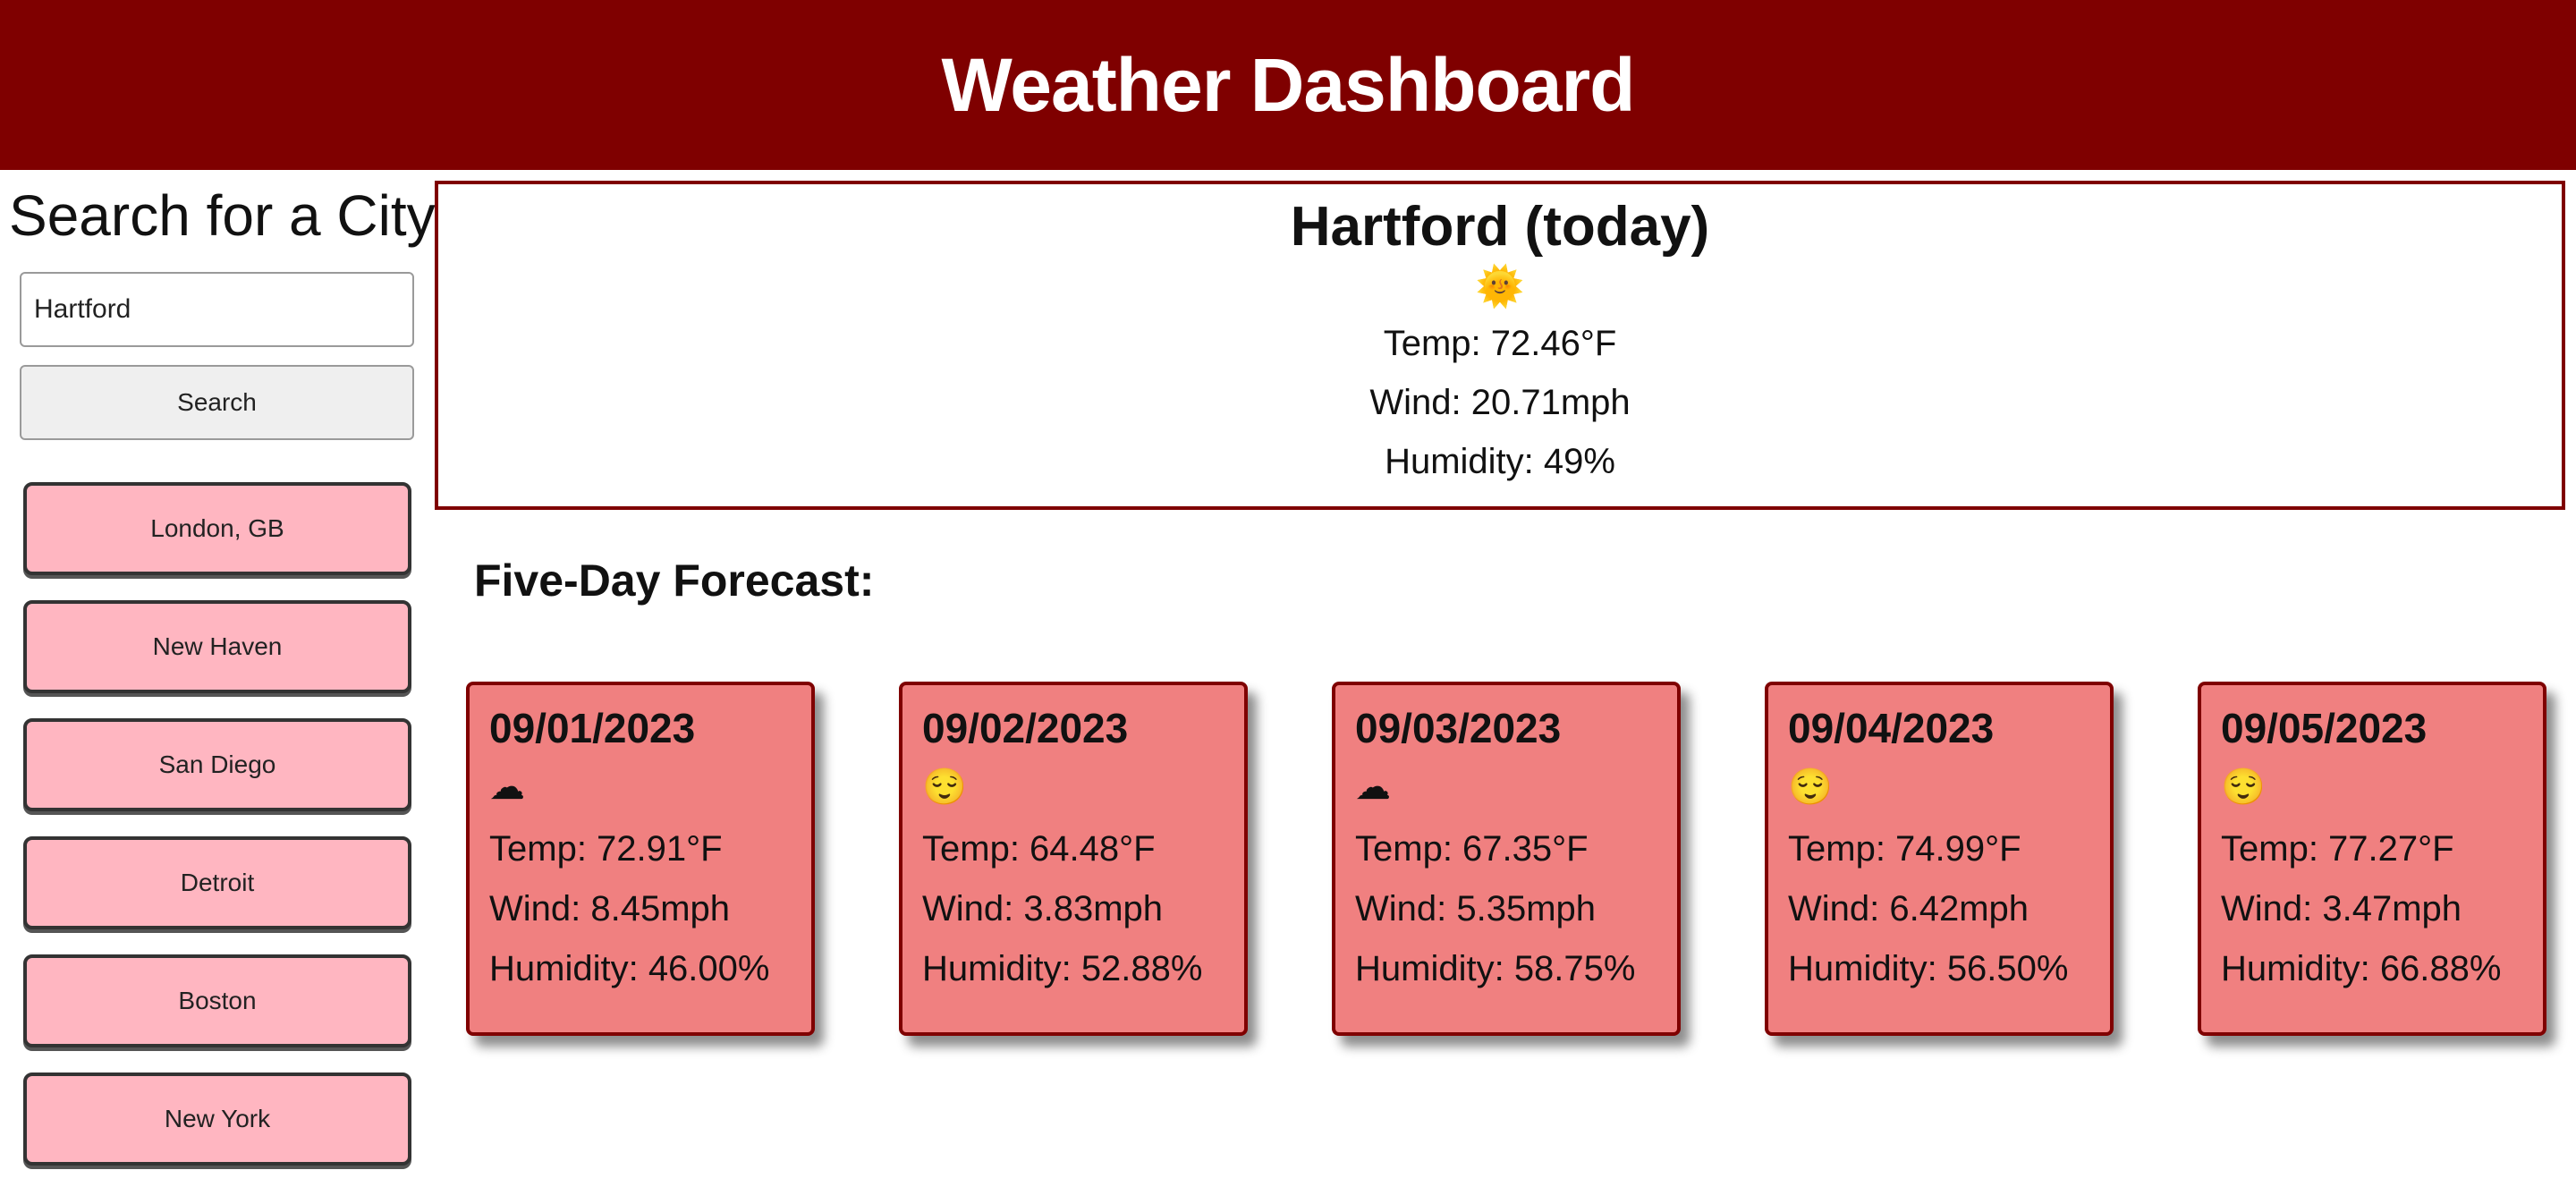 This screenshot has width=2576, height=1187. Describe the element at coordinates (217, 883) in the screenshot. I see `history-button-detroit: Detroit` at that location.